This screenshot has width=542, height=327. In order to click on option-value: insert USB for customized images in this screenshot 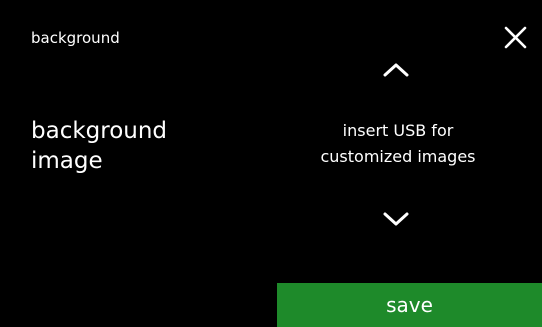, I will do `click(398, 144)`.